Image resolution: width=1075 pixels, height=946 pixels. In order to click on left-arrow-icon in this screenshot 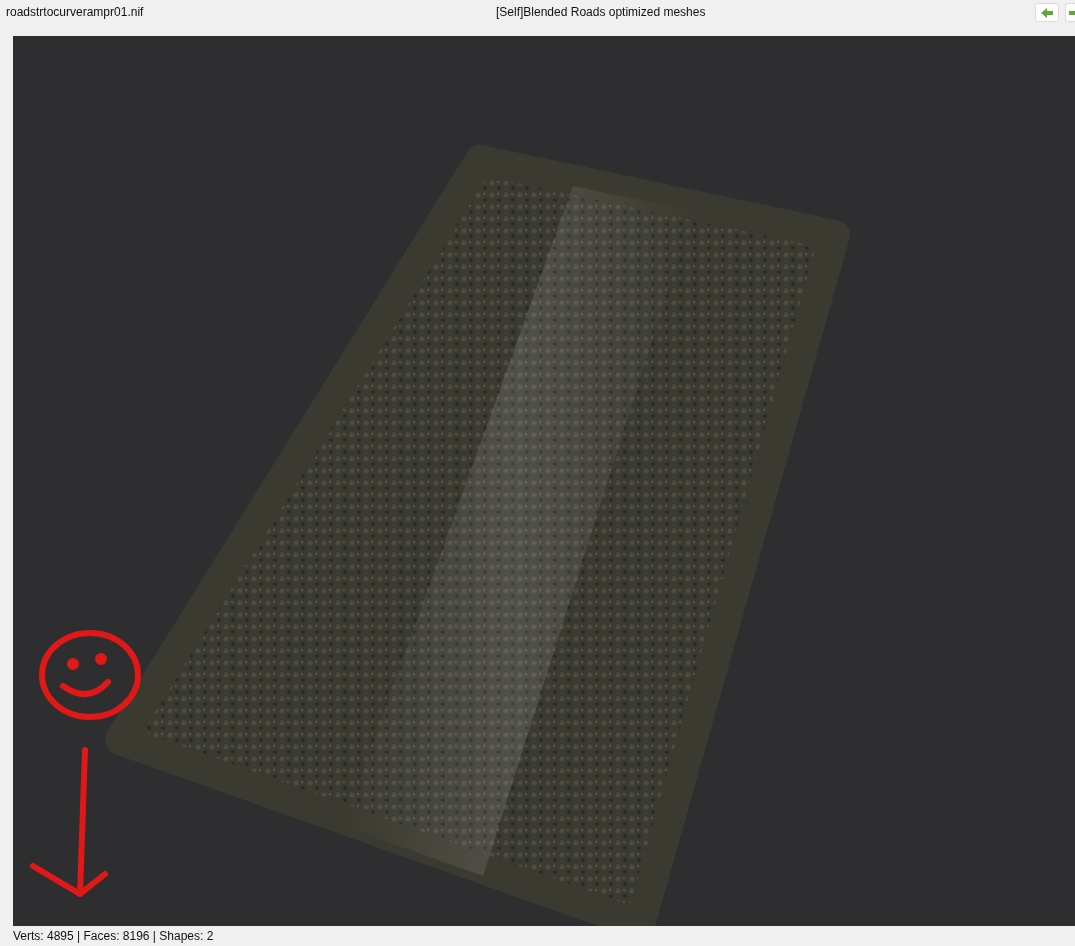, I will do `click(1047, 12)`.